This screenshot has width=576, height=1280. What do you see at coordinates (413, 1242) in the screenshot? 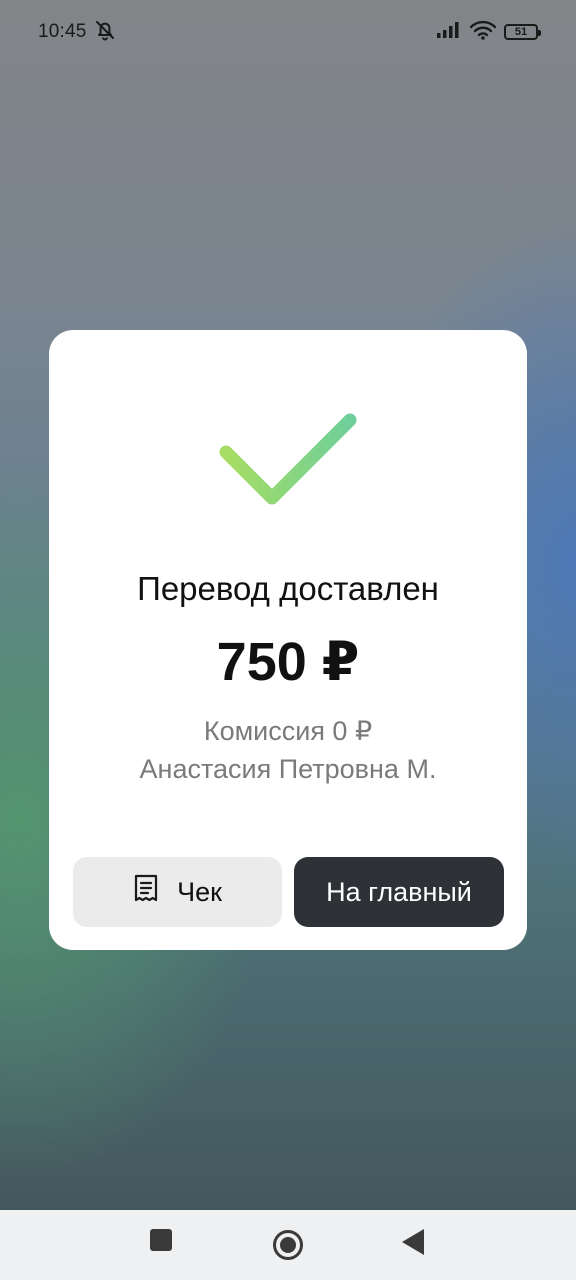
I see `back-triangle-icon` at bounding box center [413, 1242].